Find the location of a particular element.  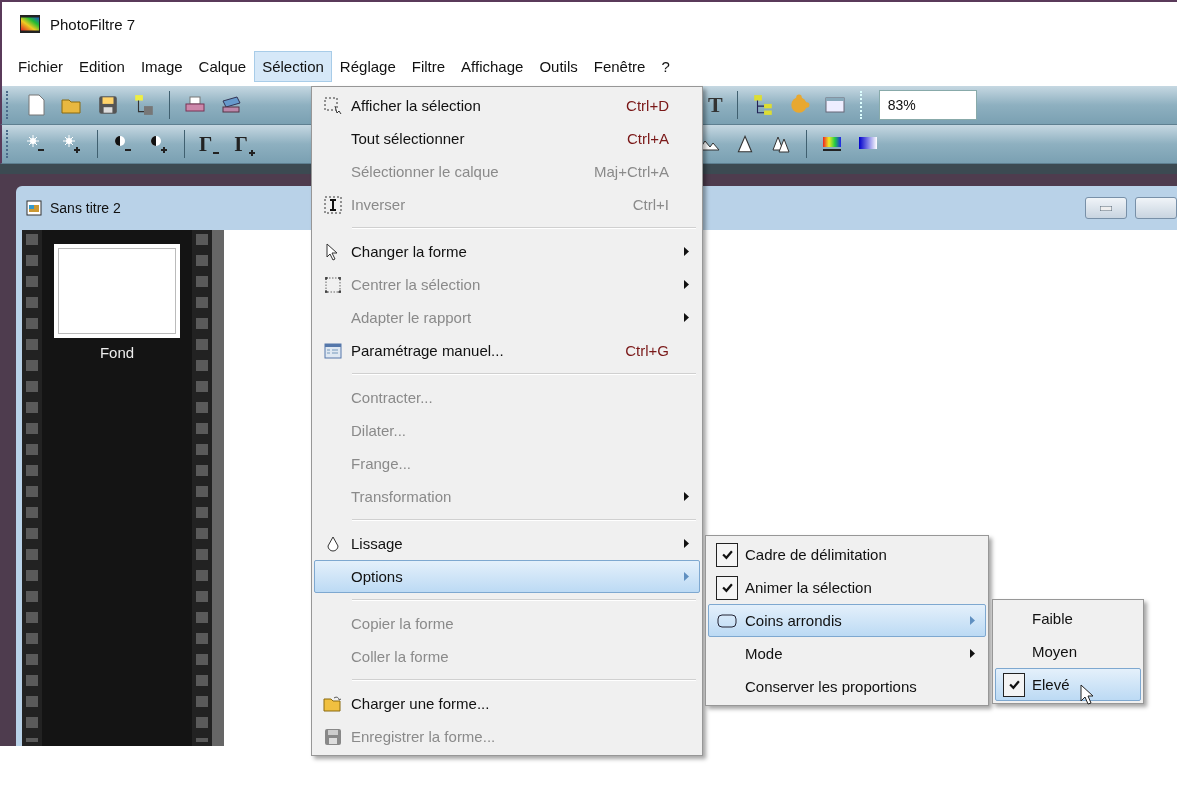

plus-icon is located at coordinates (251, 152).